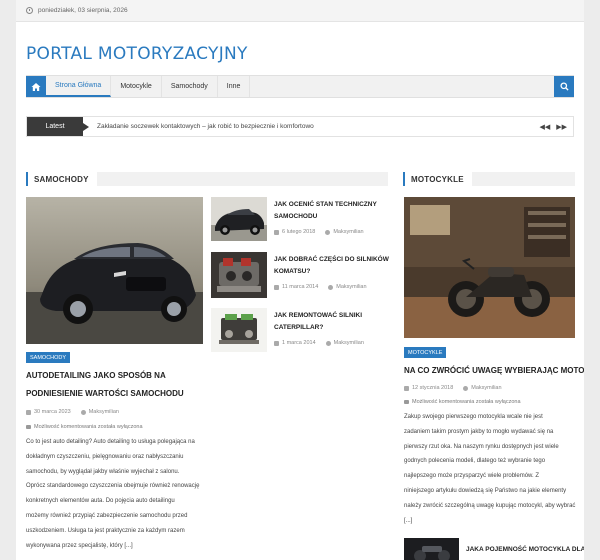 The height and width of the screenshot is (560, 600). Describe the element at coordinates (319, 232) in the screenshot. I see `side-article-meta: 6 lutego 2018 Maksymilian` at that location.